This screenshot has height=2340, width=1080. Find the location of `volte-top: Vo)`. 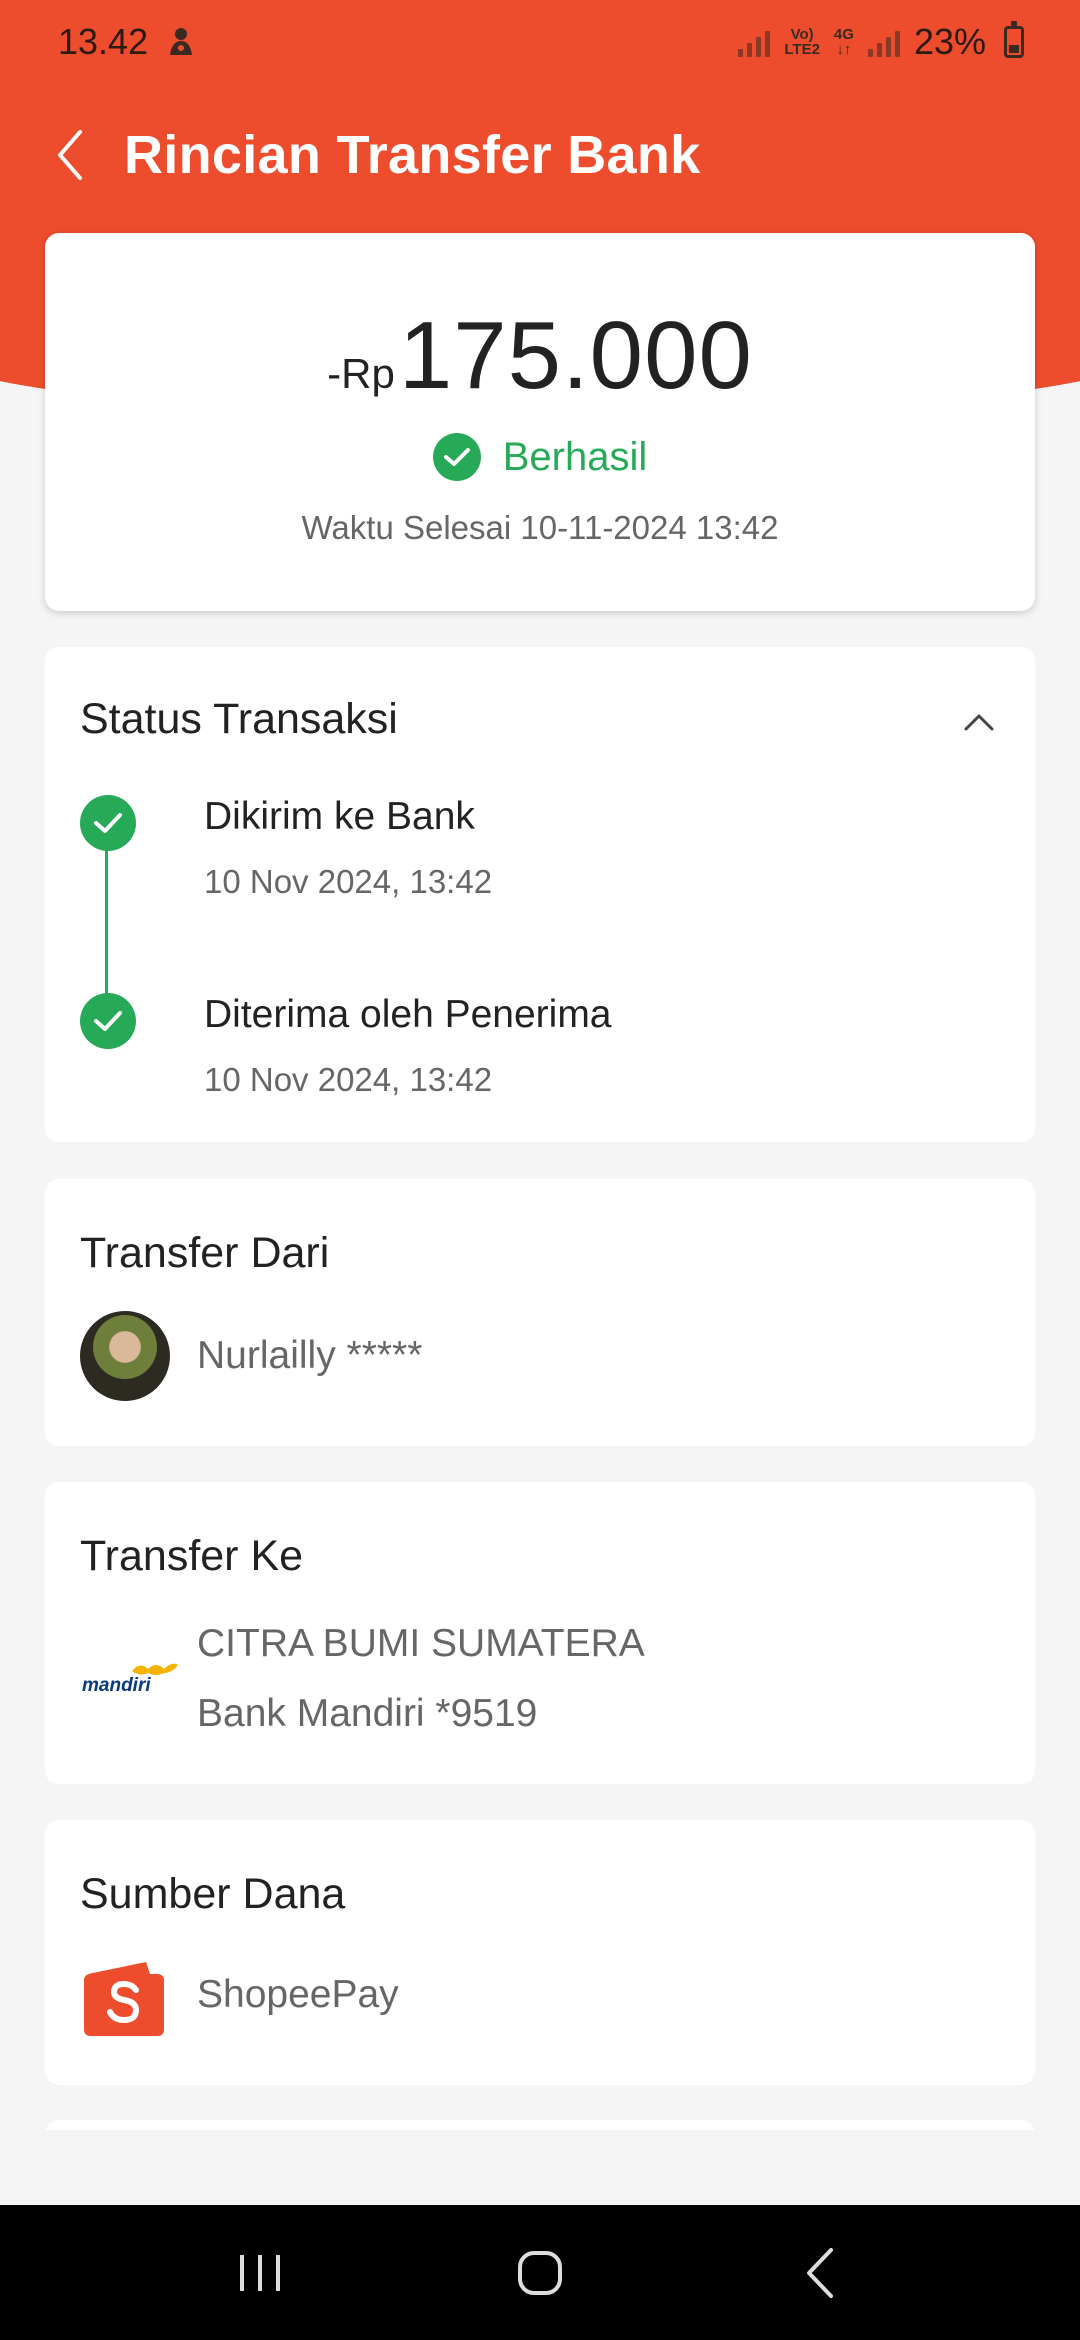

volte-top: Vo) is located at coordinates (802, 34).